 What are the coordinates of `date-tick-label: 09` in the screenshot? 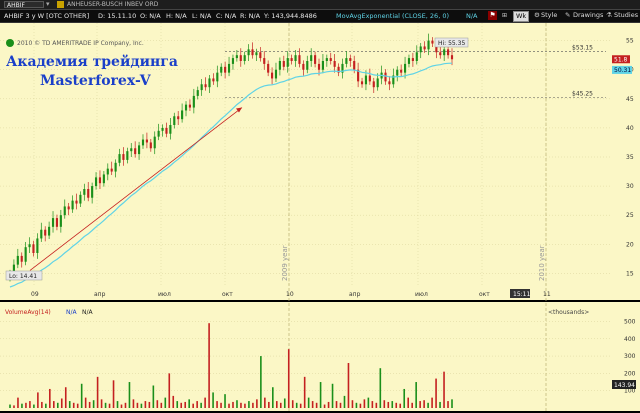 It's located at (35, 294).